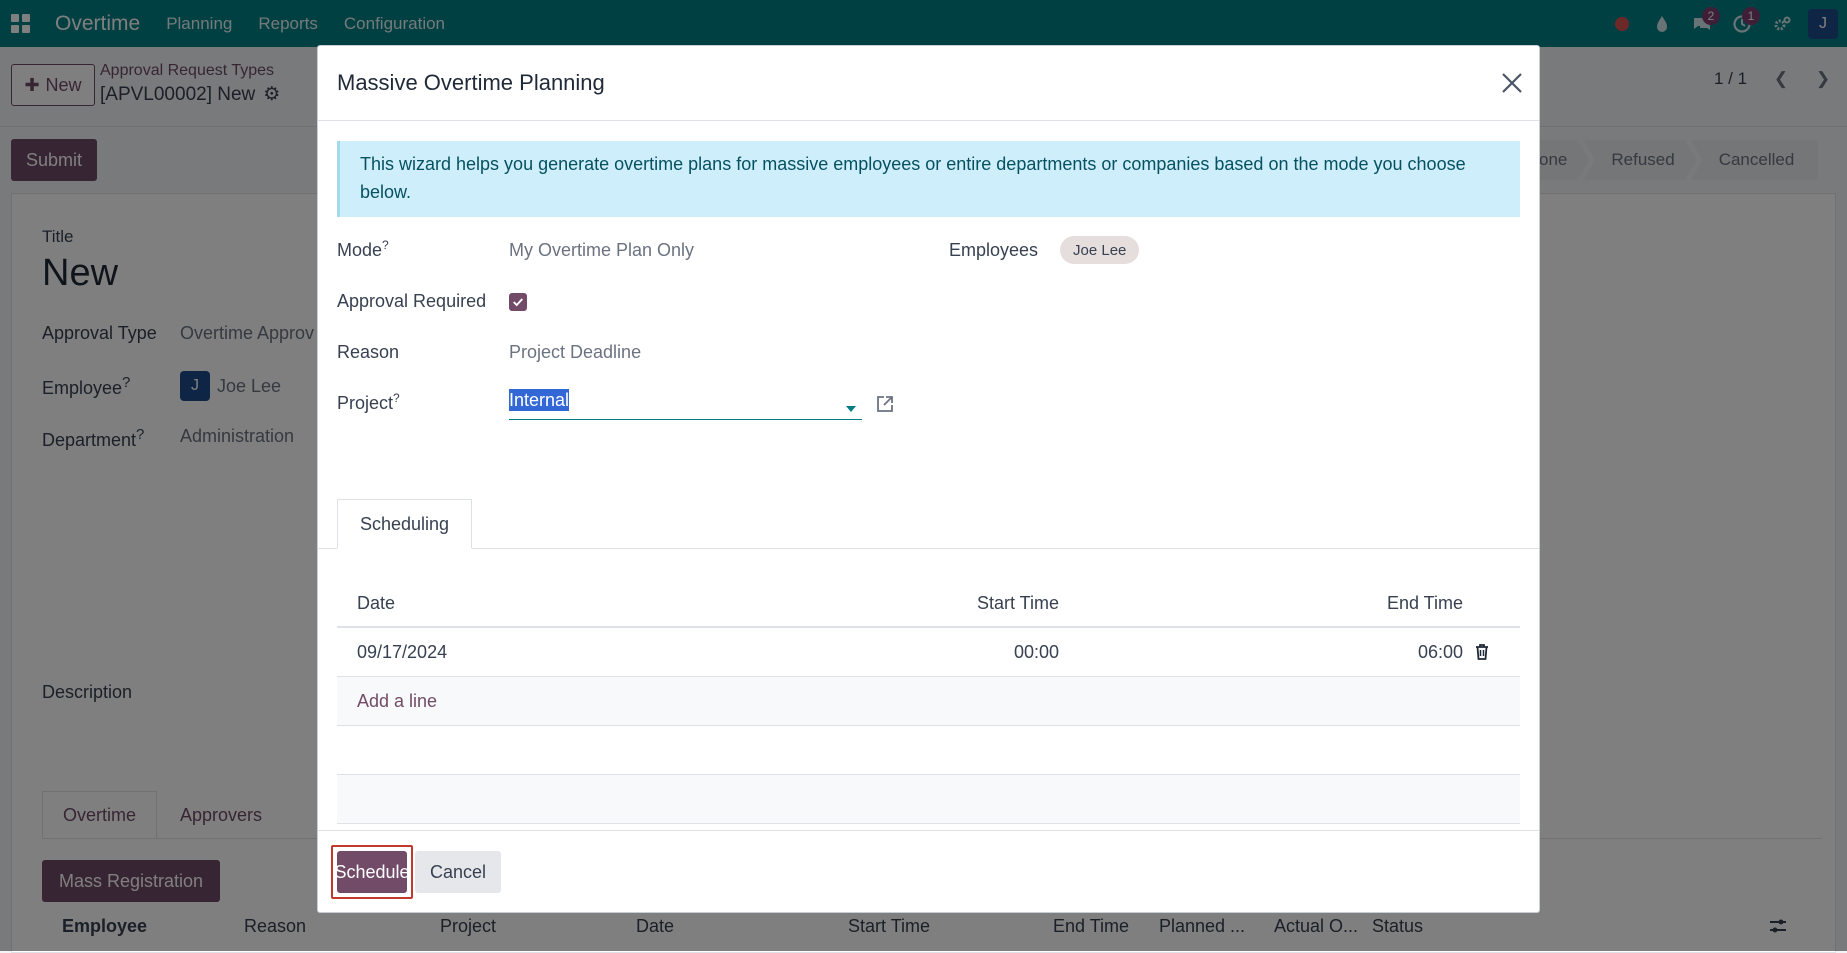 This screenshot has width=1847, height=953. I want to click on row-date: 09/17/2024, so click(402, 652).